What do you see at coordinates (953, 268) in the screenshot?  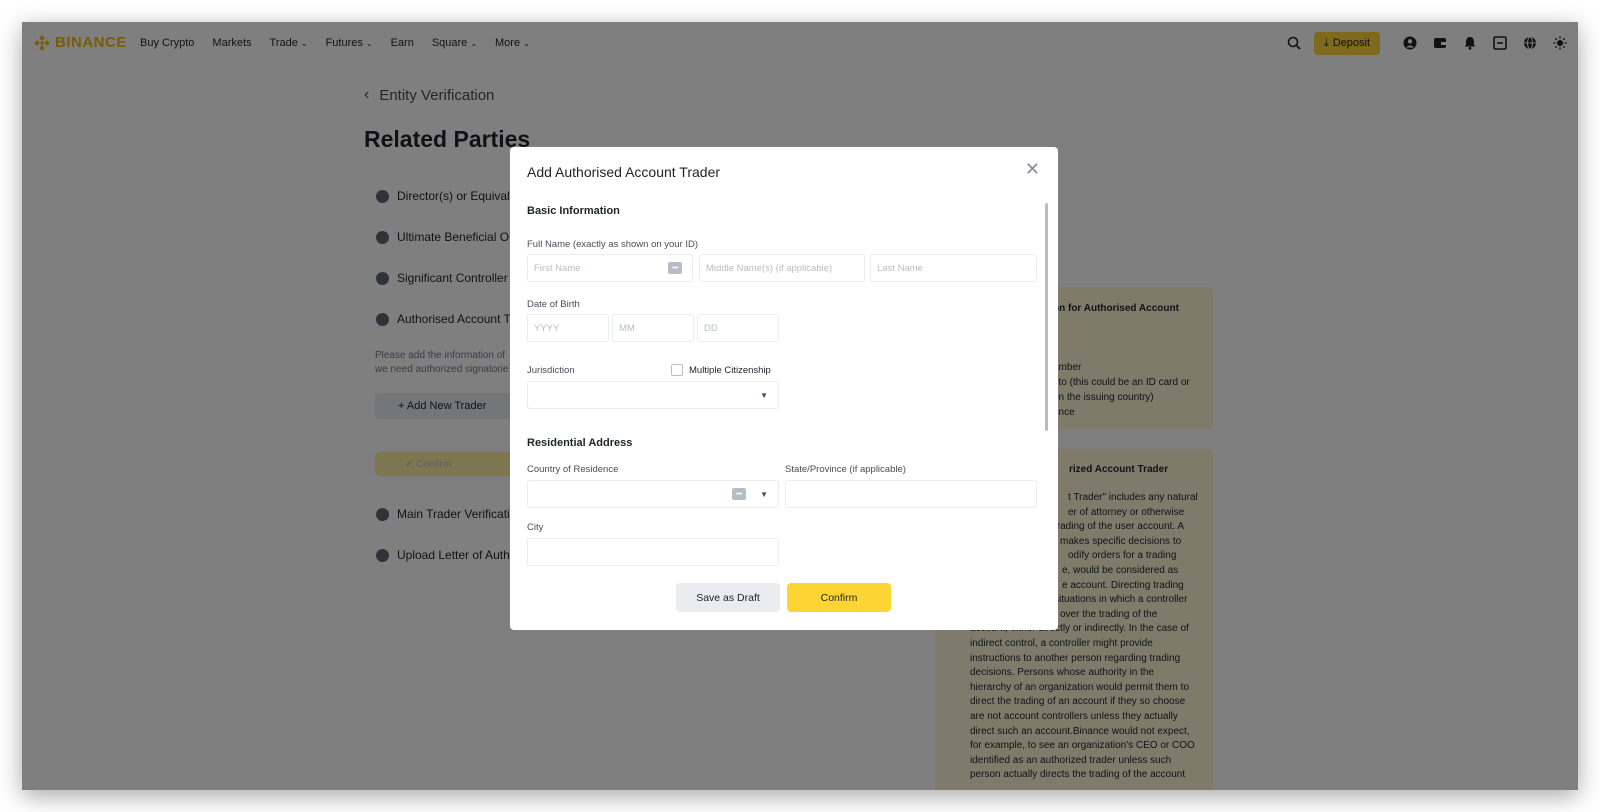 I see `last-name-input: Last Name` at bounding box center [953, 268].